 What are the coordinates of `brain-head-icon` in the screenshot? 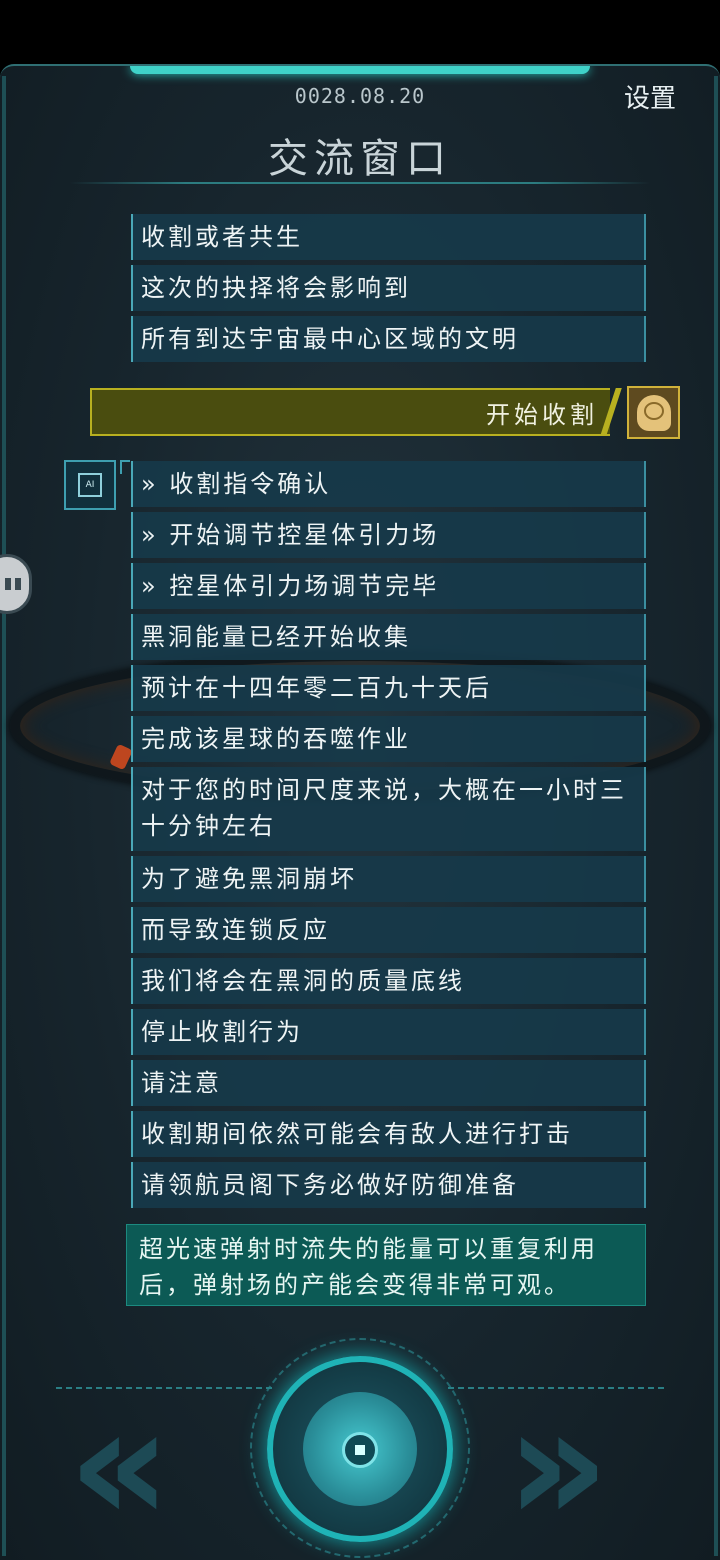 It's located at (653, 412).